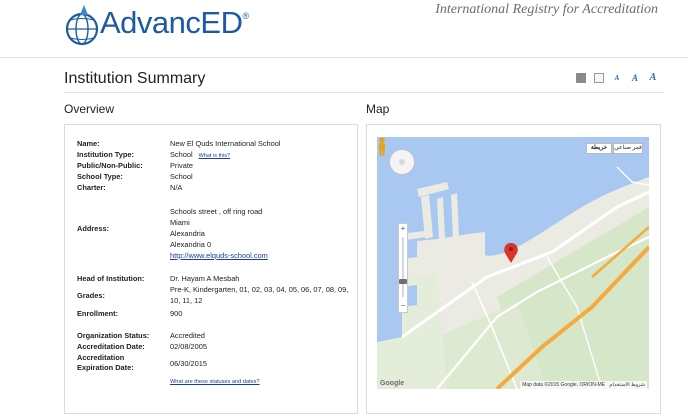 The height and width of the screenshot is (417, 688). Describe the element at coordinates (89, 109) in the screenshot. I see `overview-heading: Overview` at that location.